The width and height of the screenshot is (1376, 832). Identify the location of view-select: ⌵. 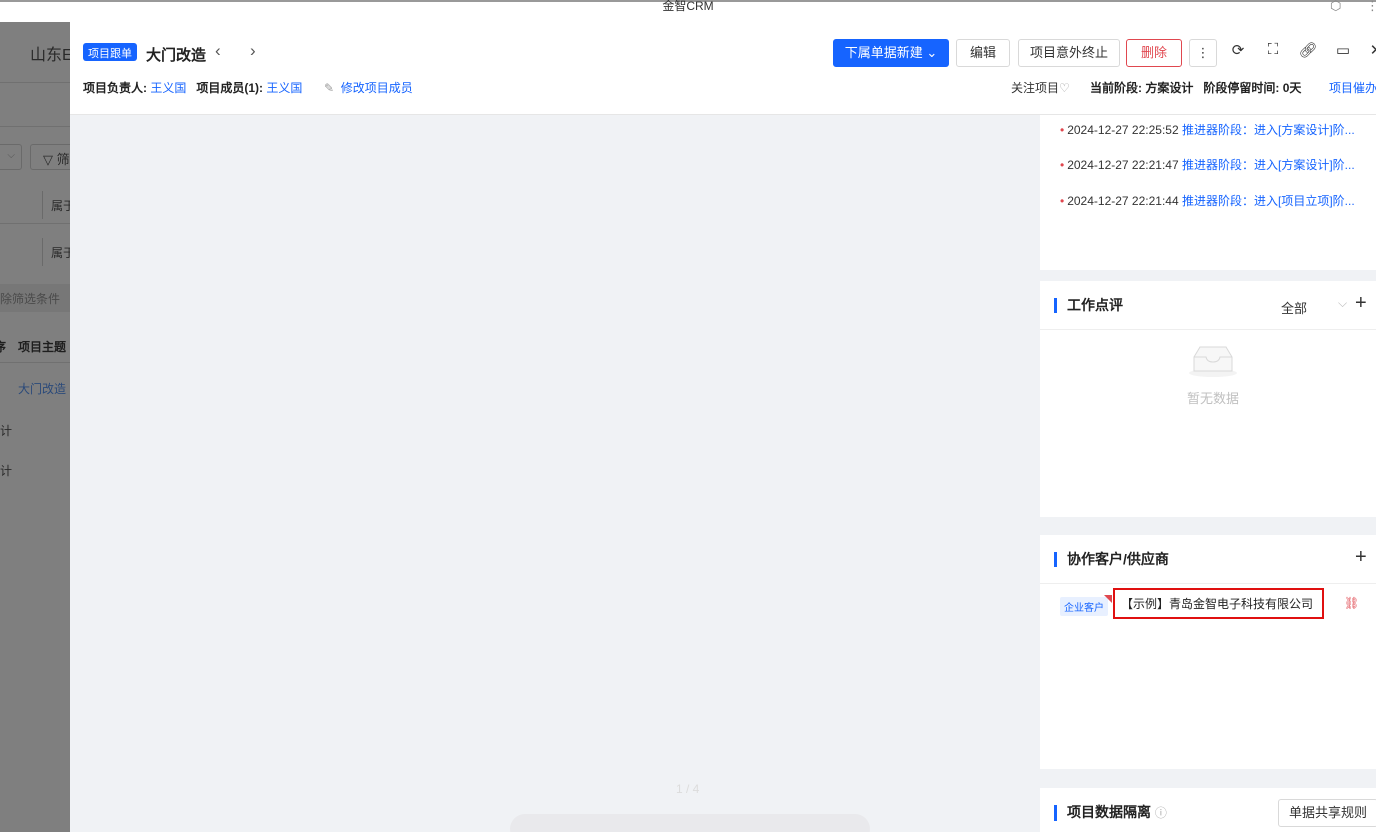
(11, 157).